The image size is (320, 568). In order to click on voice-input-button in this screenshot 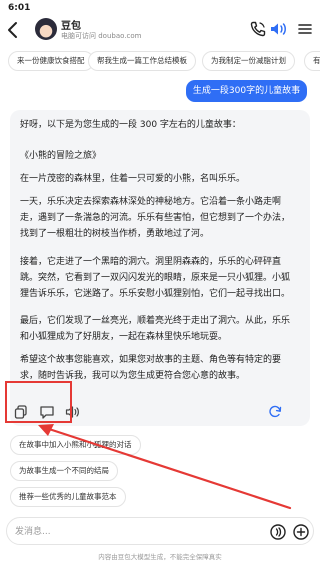, I will do `click(278, 532)`.